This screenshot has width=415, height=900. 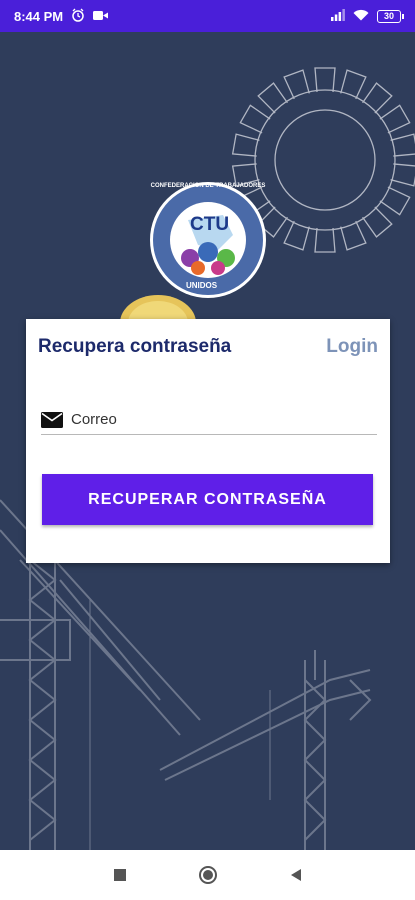 I want to click on status-left: 8:44 PM, so click(x=61, y=16).